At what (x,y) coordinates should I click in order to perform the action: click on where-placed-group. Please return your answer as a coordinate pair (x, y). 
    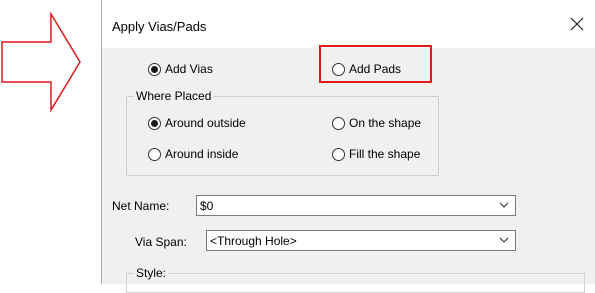
    Looking at the image, I should click on (282, 136).